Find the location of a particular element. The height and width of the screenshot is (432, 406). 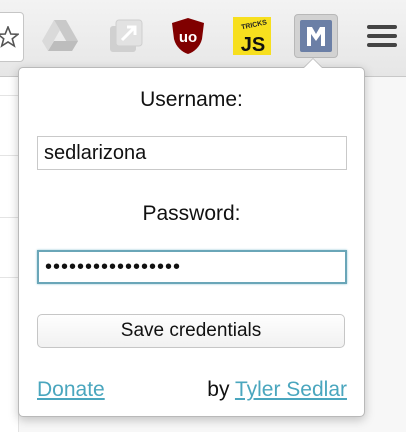

save-credentials-button: Save credentials is located at coordinates (191, 331).